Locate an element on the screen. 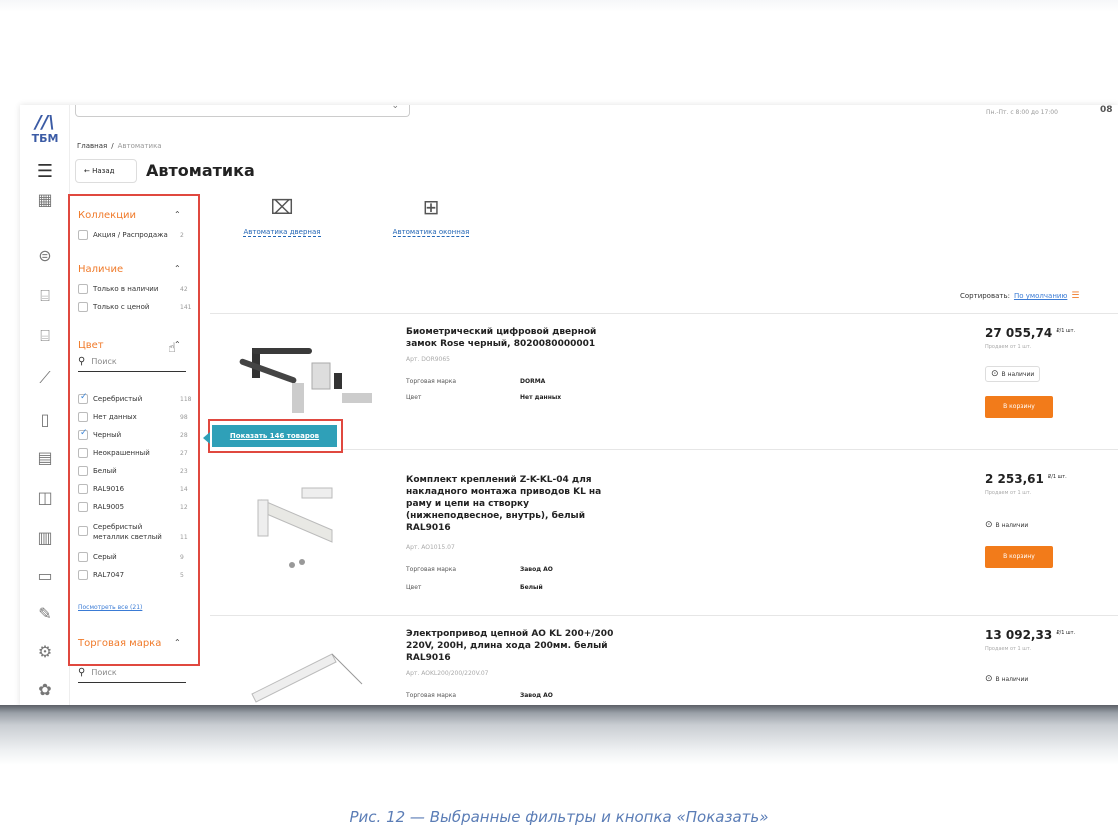  calculator-icon: ▦ is located at coordinates (45, 200).